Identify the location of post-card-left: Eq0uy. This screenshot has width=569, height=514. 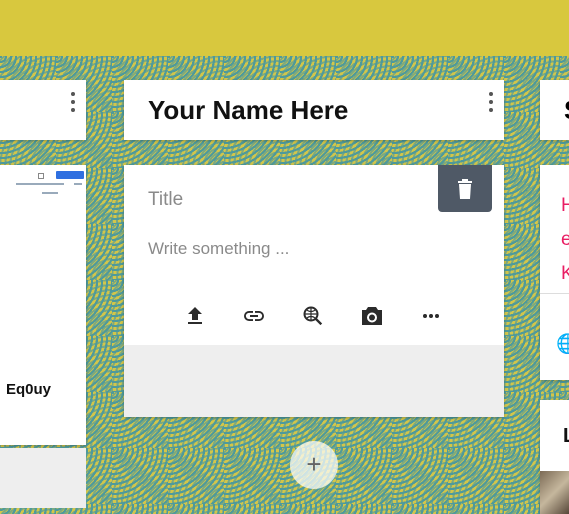
(43, 336).